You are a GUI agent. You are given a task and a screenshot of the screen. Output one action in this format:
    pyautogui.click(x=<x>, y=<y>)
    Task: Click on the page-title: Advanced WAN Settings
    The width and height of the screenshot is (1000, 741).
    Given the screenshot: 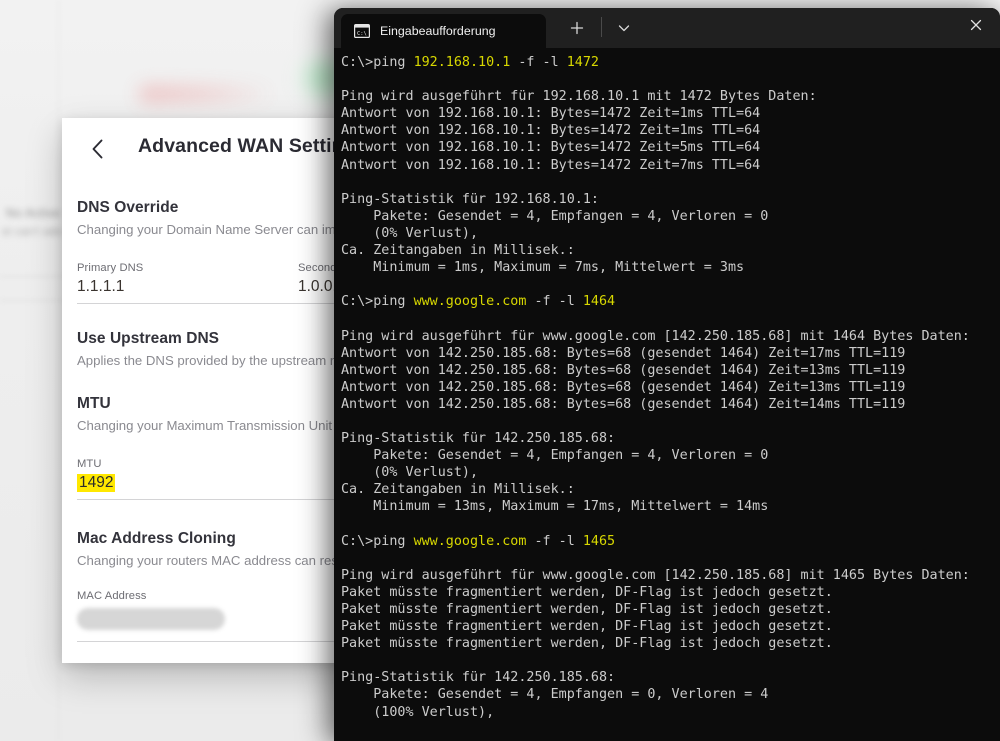 What is the action you would take?
    pyautogui.click(x=252, y=146)
    